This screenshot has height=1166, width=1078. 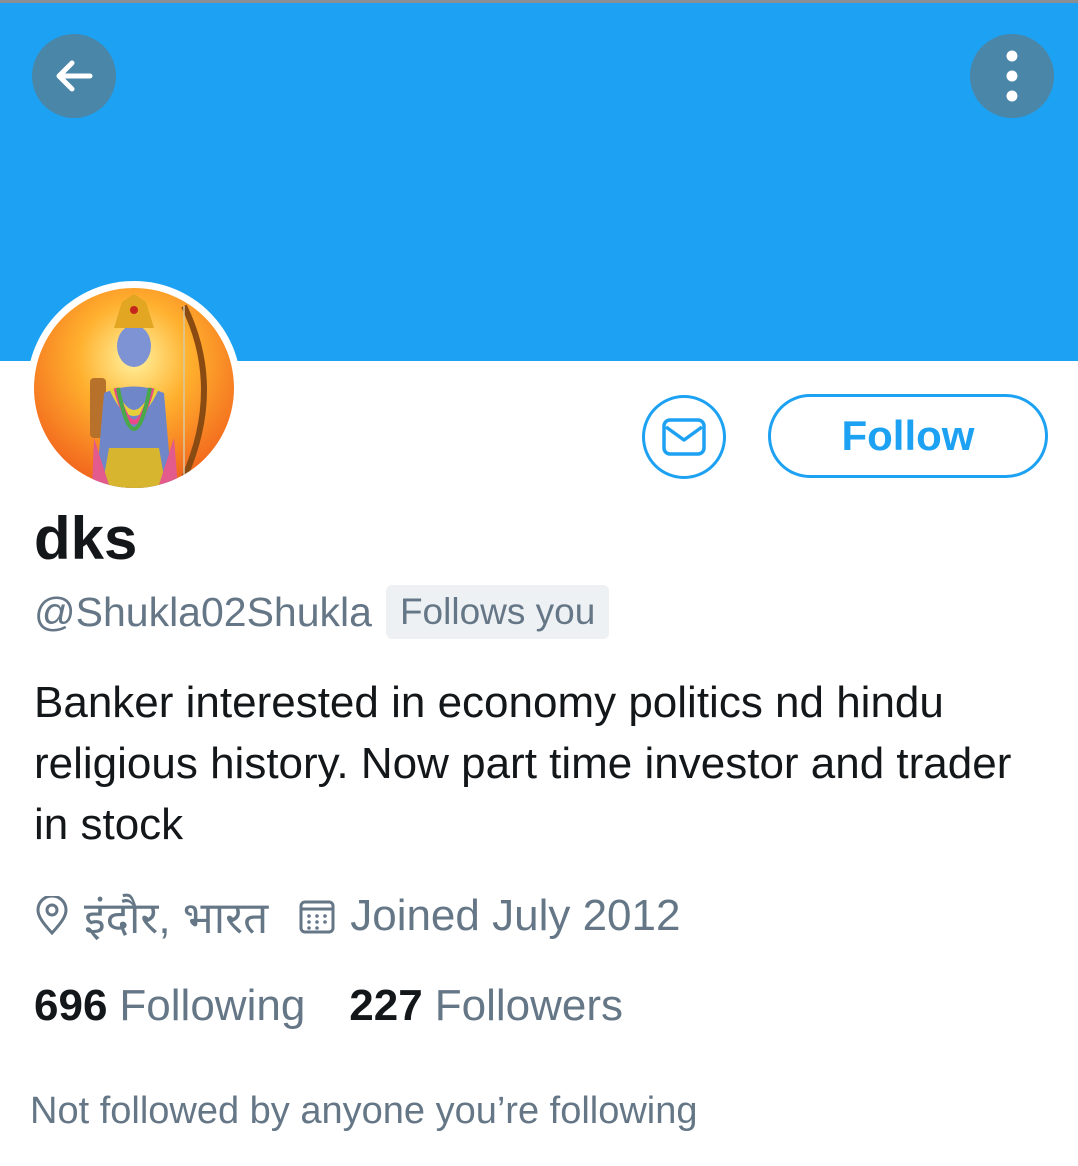 What do you see at coordinates (317, 916) in the screenshot?
I see `calendar-icon` at bounding box center [317, 916].